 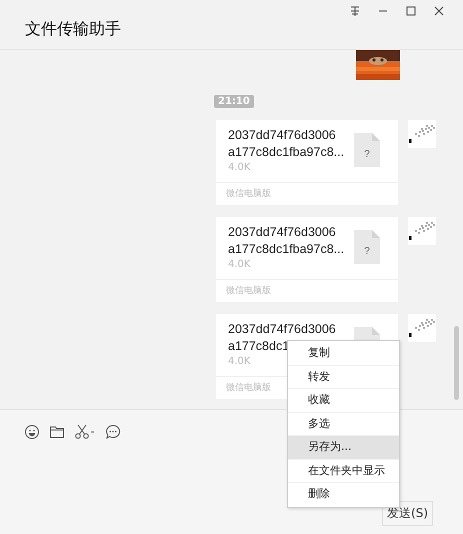 I want to click on file-name: a177c8dc1, so click(x=259, y=346).